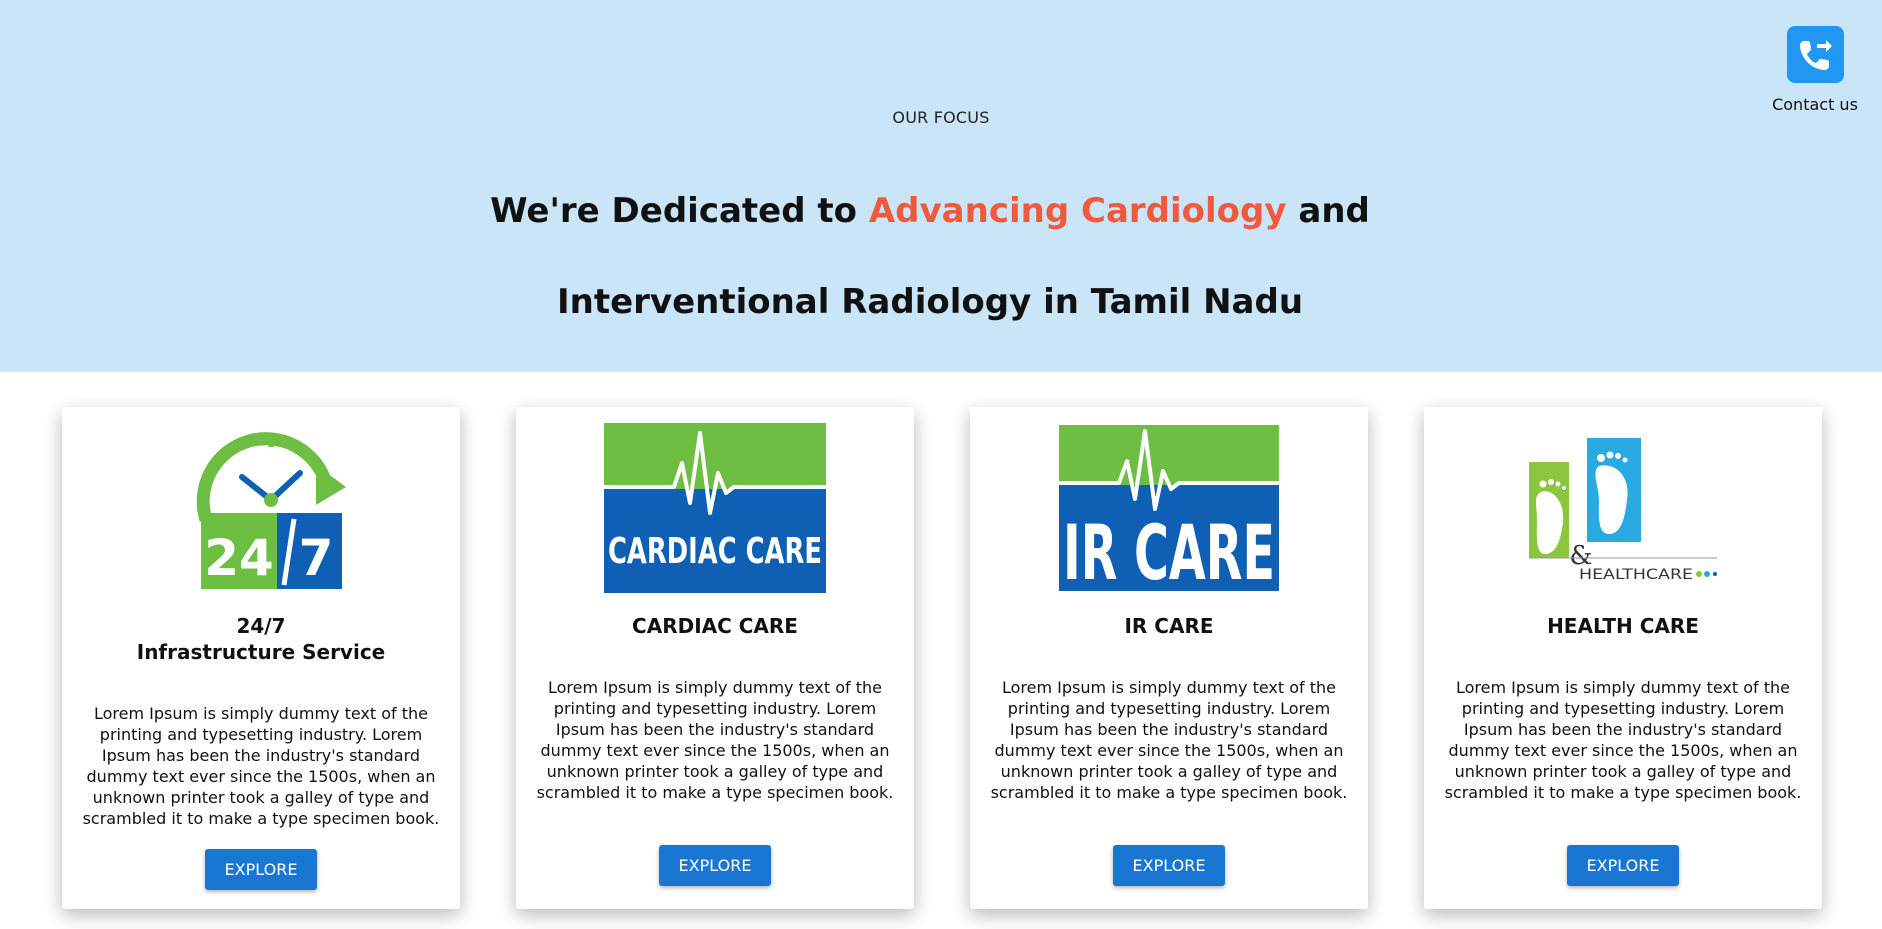 This screenshot has height=929, width=1882. Describe the element at coordinates (1169, 549) in the screenshot. I see `ir-care-logo-text: IR CARE` at that location.